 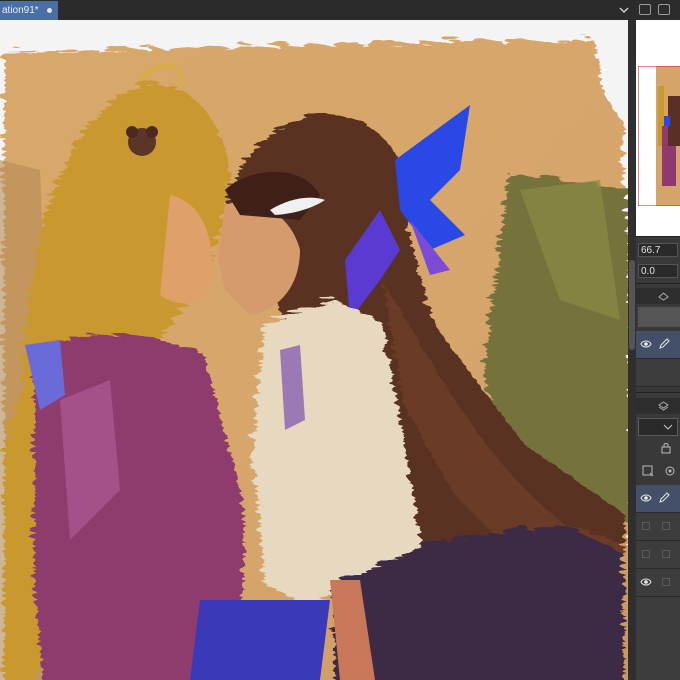 I want to click on new-layer-icon, so click(x=648, y=471).